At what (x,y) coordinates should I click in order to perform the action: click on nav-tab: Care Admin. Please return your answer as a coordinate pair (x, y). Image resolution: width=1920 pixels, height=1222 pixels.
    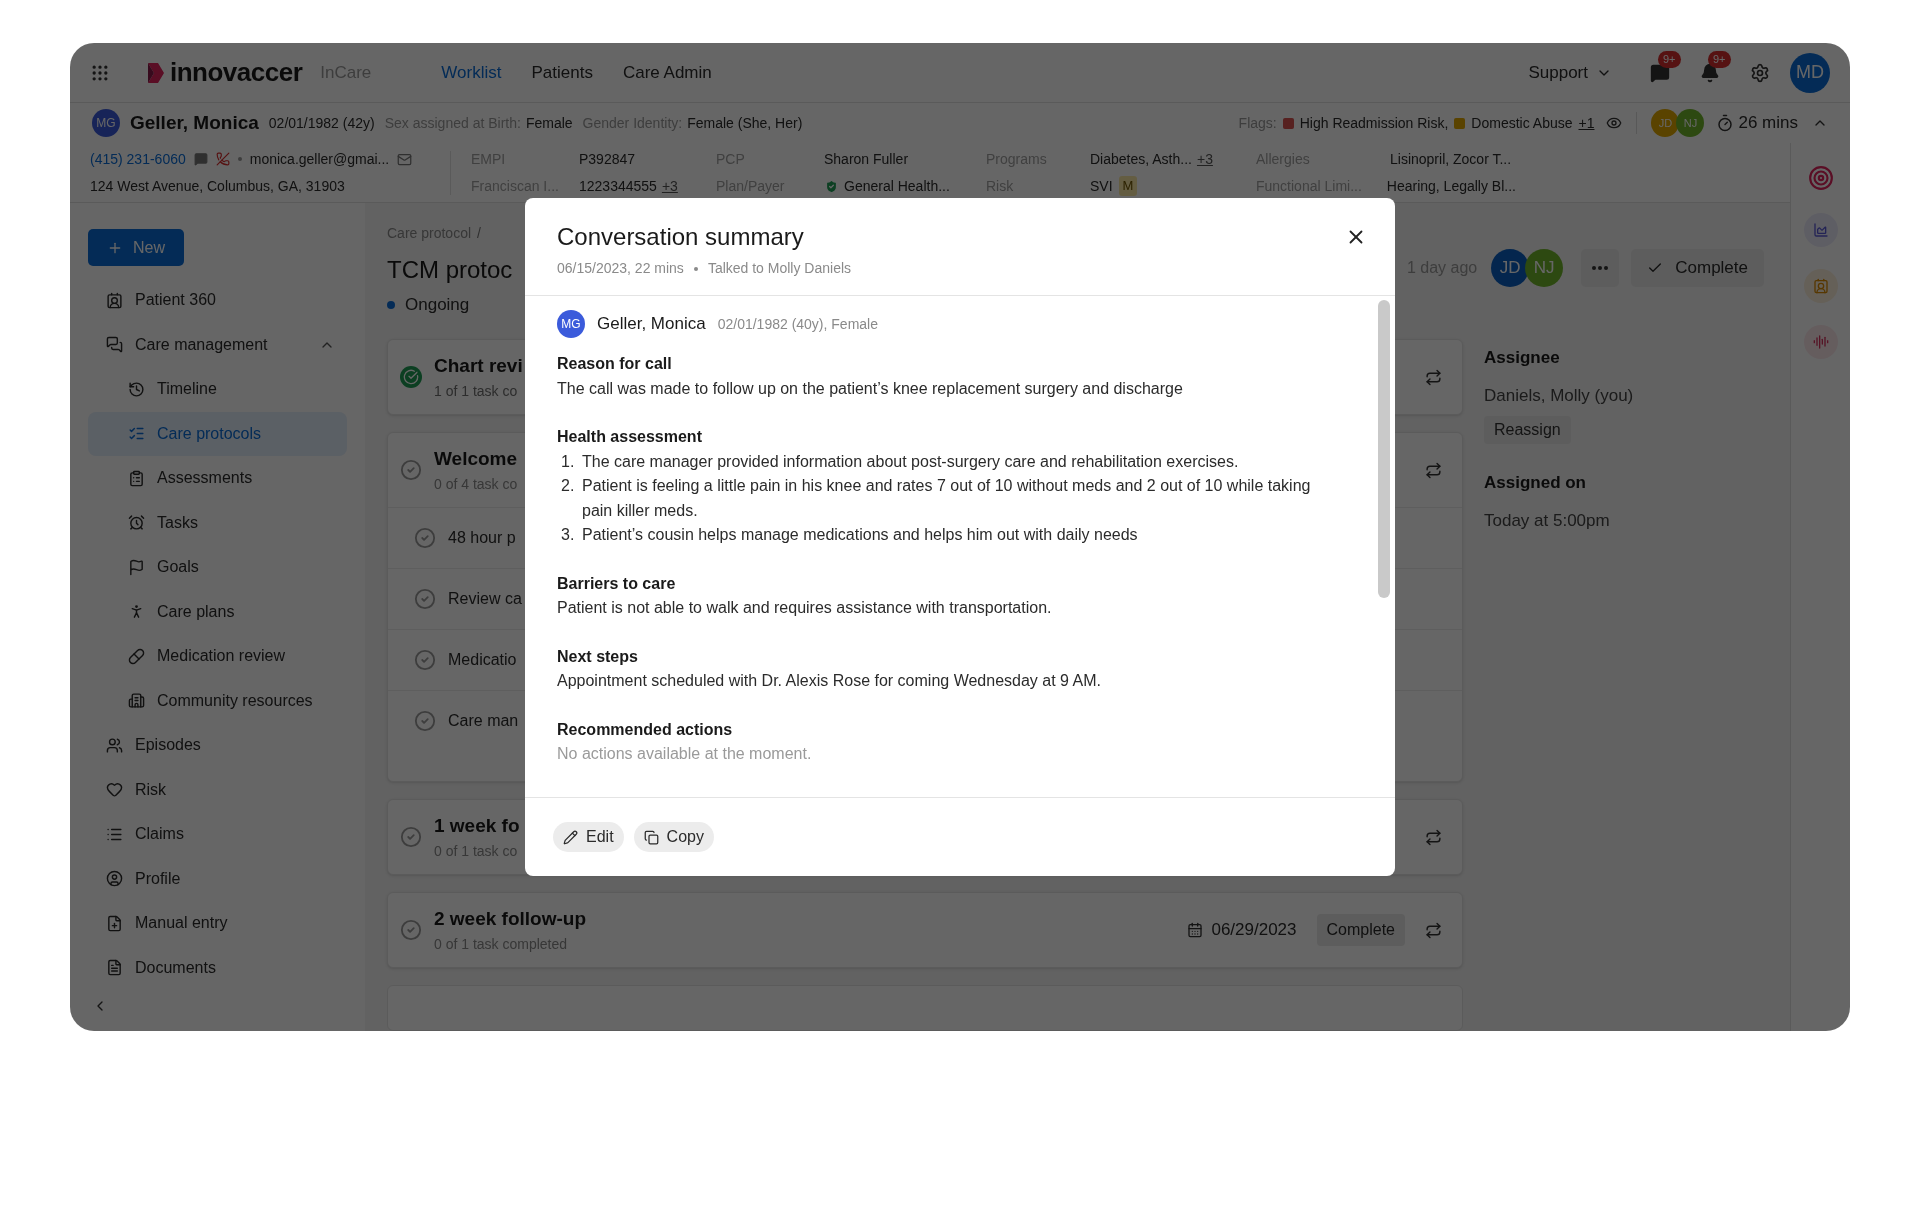
    Looking at the image, I should click on (667, 72).